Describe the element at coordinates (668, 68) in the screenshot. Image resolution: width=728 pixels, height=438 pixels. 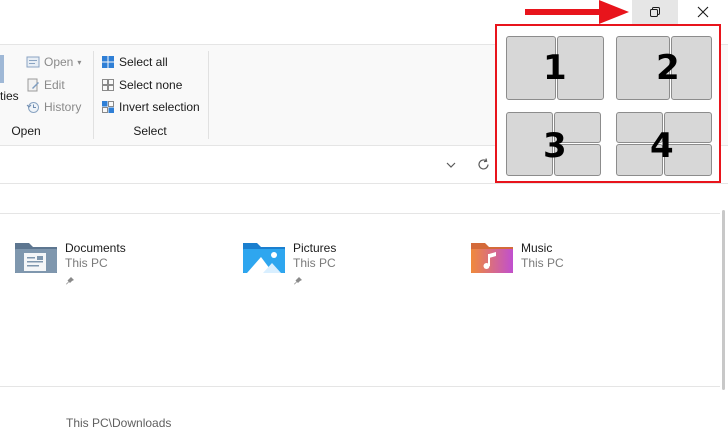
I see `snap-layout-number: 2` at that location.